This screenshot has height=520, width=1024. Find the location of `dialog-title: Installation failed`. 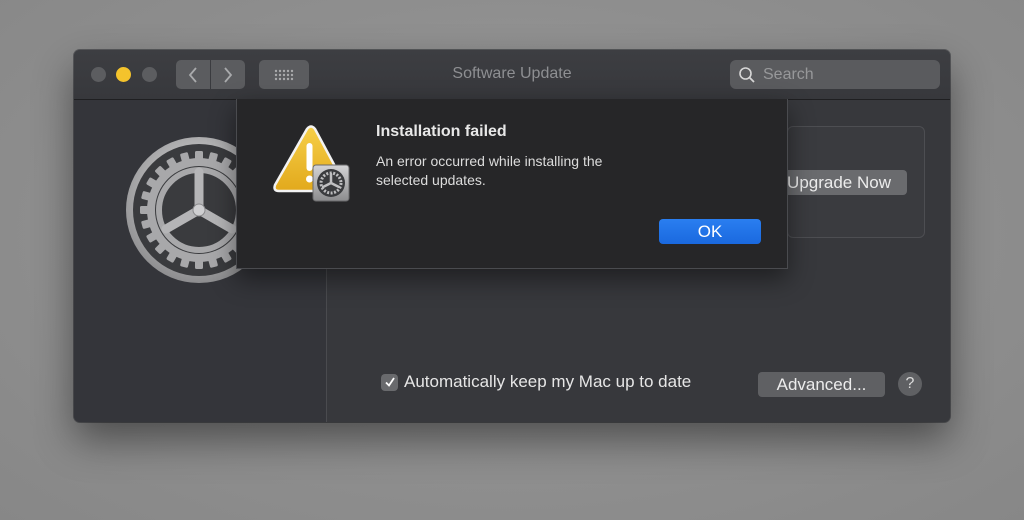

dialog-title: Installation failed is located at coordinates (441, 131).